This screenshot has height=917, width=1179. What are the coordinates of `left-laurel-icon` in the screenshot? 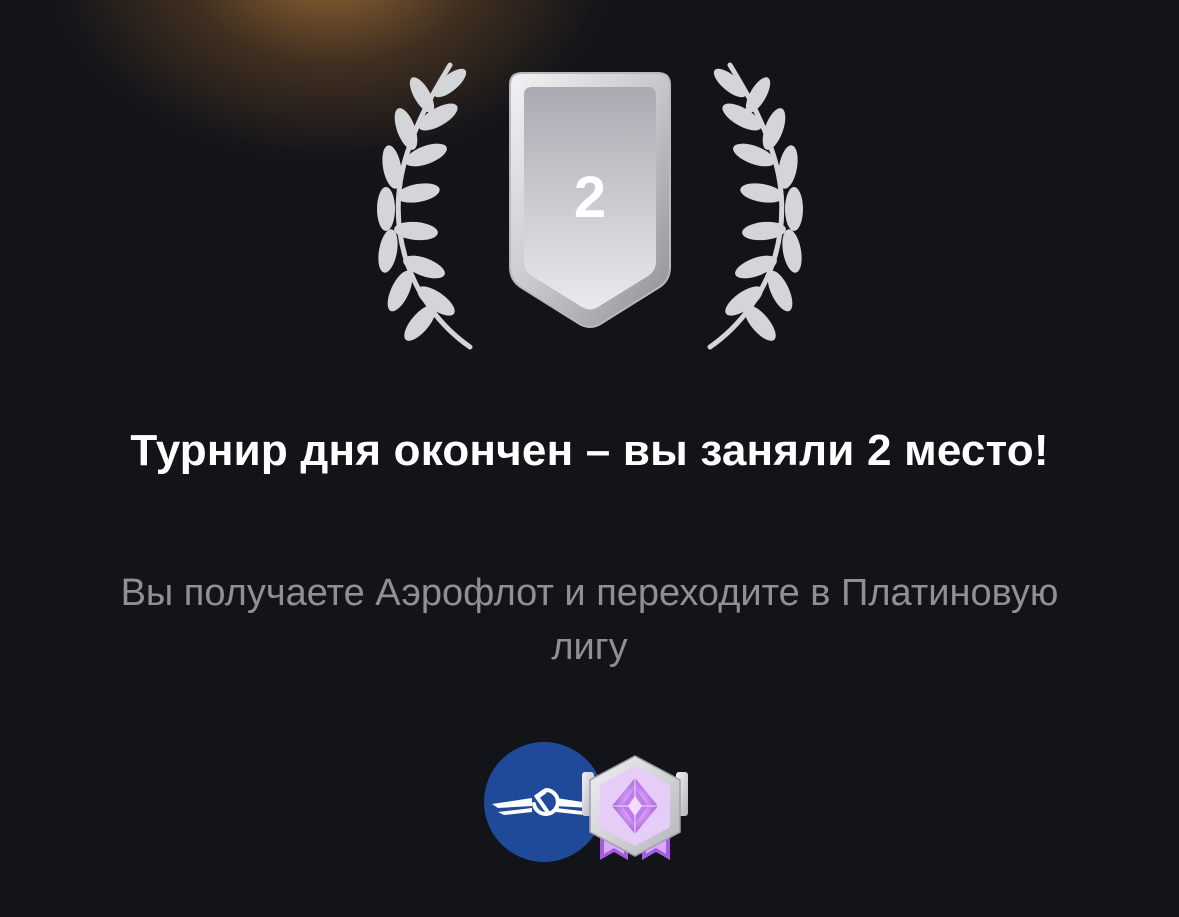 It's located at (425, 206).